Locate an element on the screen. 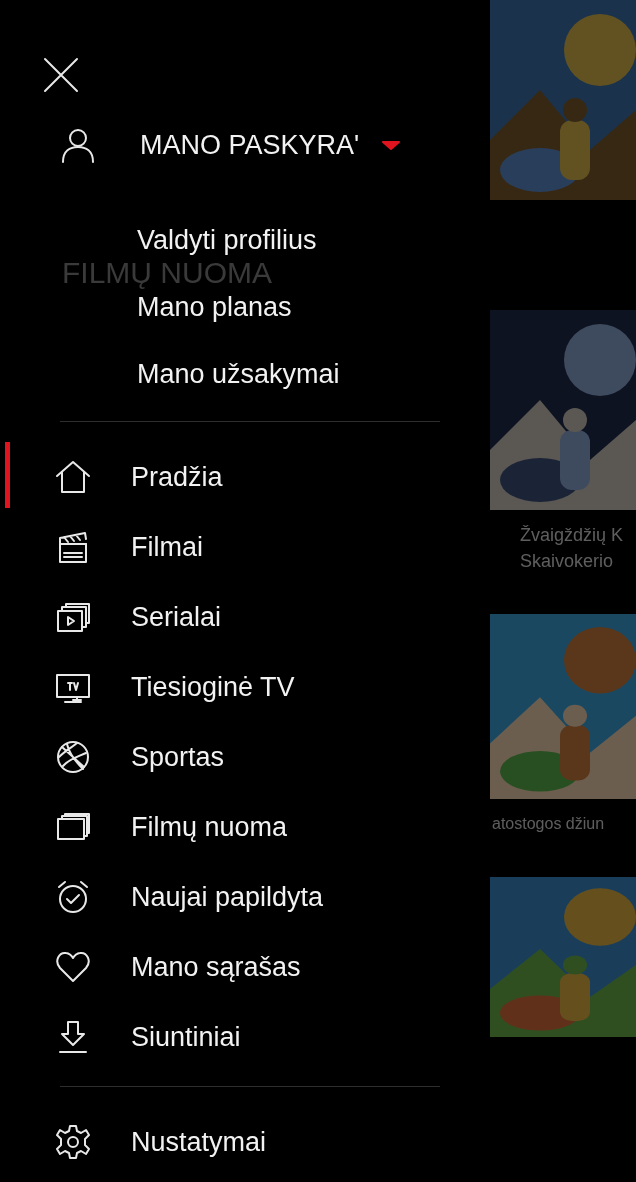 The height and width of the screenshot is (1182, 636). caption-text: Skaivokerio is located at coordinates (567, 561).